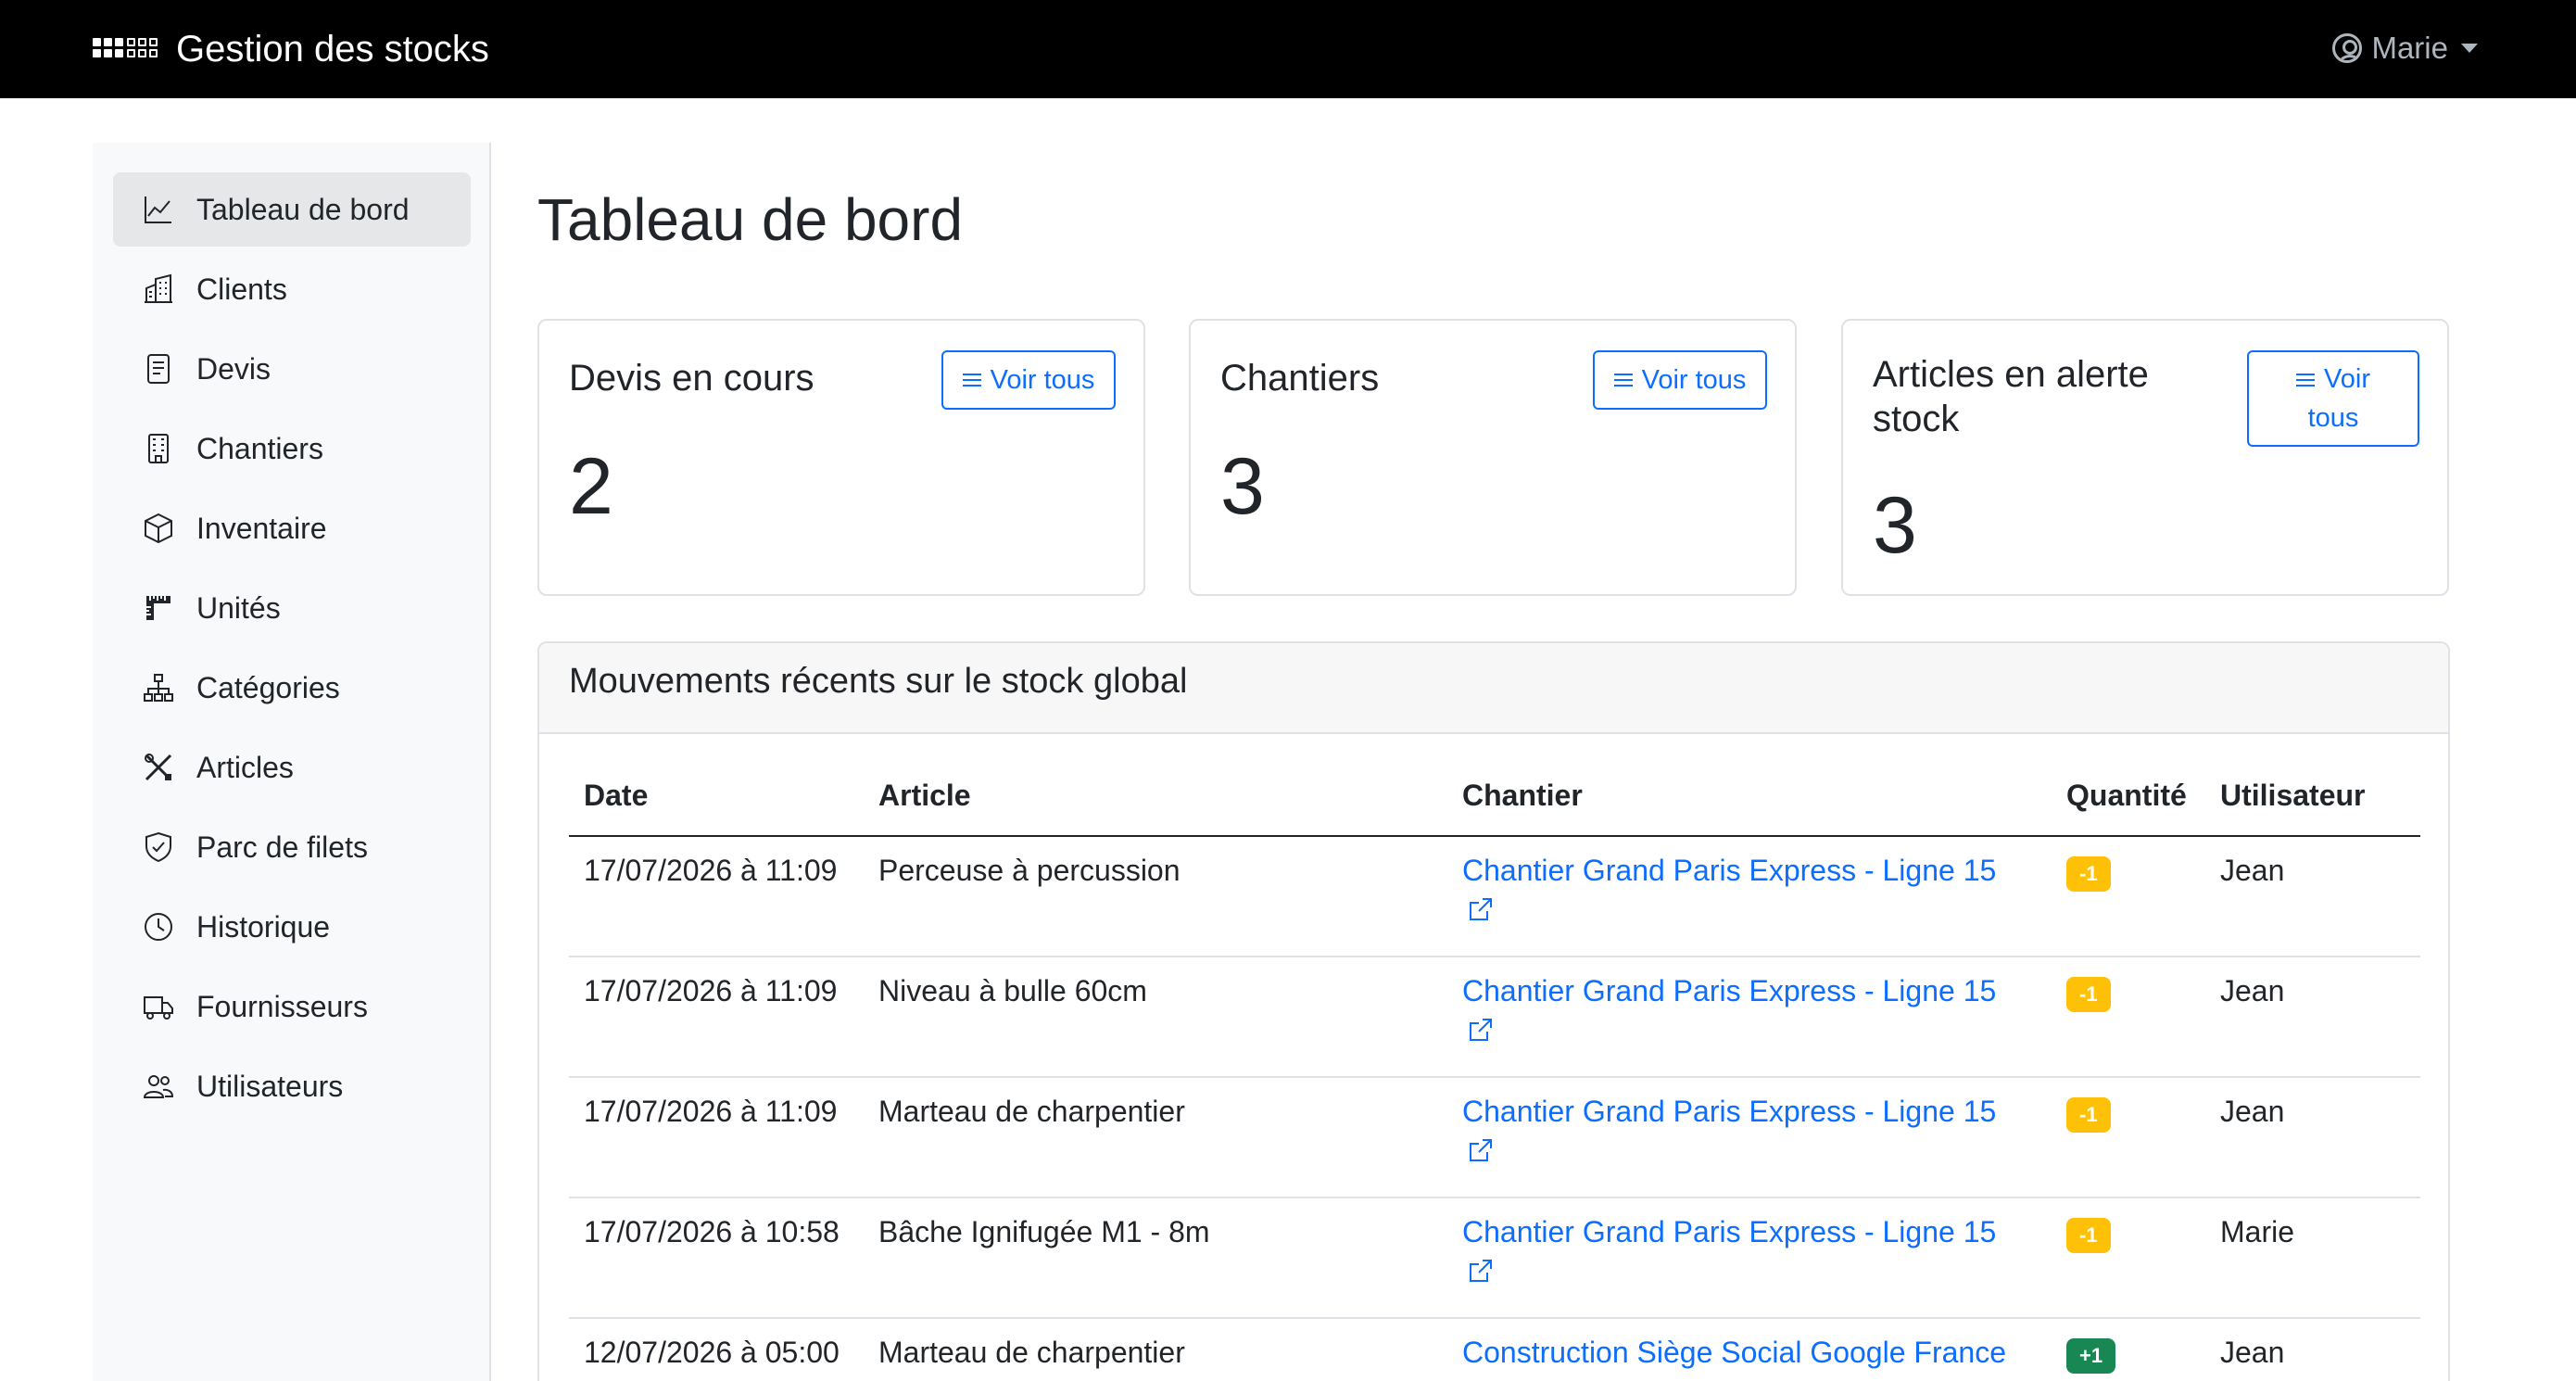 The image size is (2576, 1381). What do you see at coordinates (239, 607) in the screenshot?
I see `sidebar-item-label: Unités` at bounding box center [239, 607].